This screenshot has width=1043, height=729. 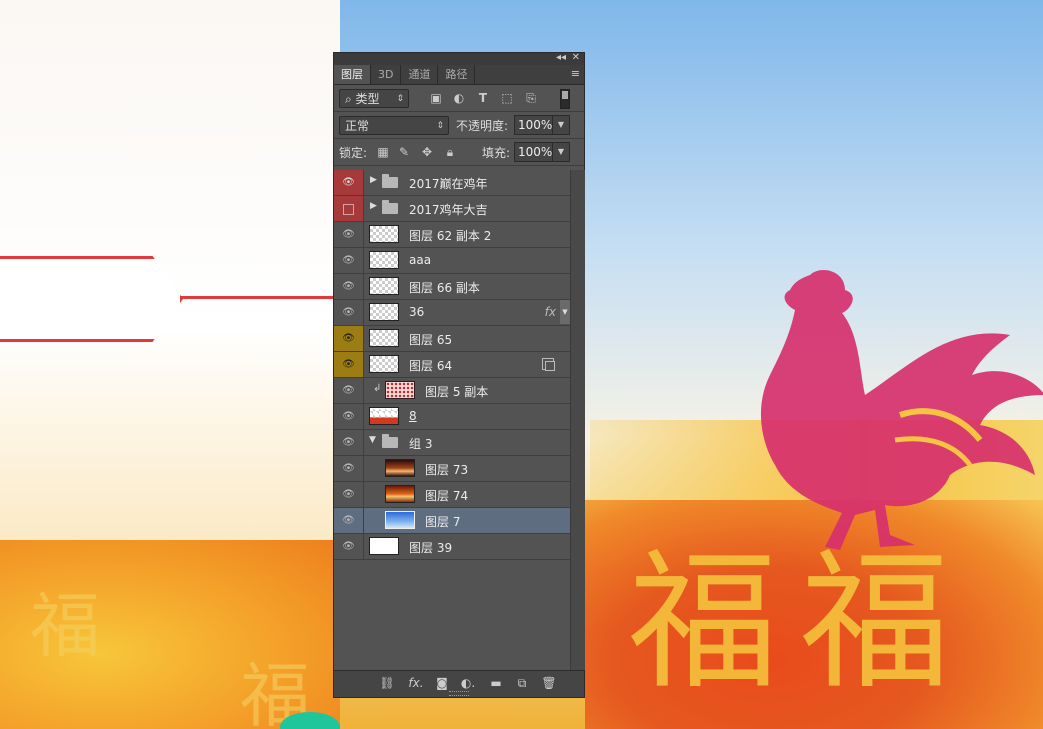 I want to click on image-filter-icon: ▣, so click(x=436, y=98).